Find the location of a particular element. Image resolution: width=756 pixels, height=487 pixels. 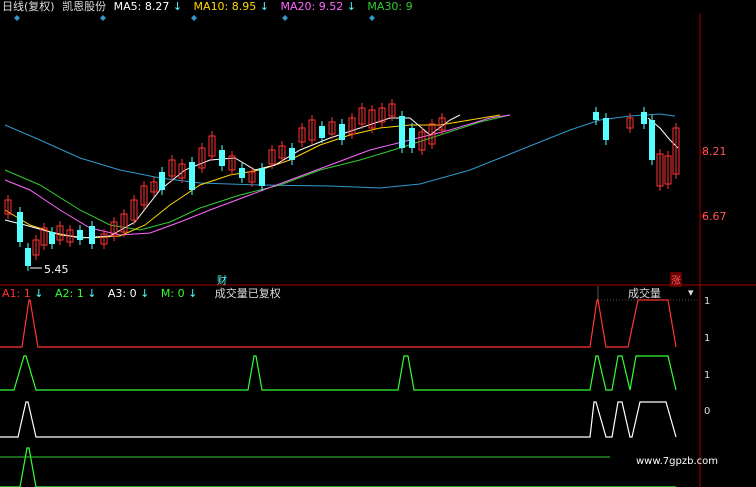

volume-dropdown: 成交量 ▾ is located at coordinates (657, 293).